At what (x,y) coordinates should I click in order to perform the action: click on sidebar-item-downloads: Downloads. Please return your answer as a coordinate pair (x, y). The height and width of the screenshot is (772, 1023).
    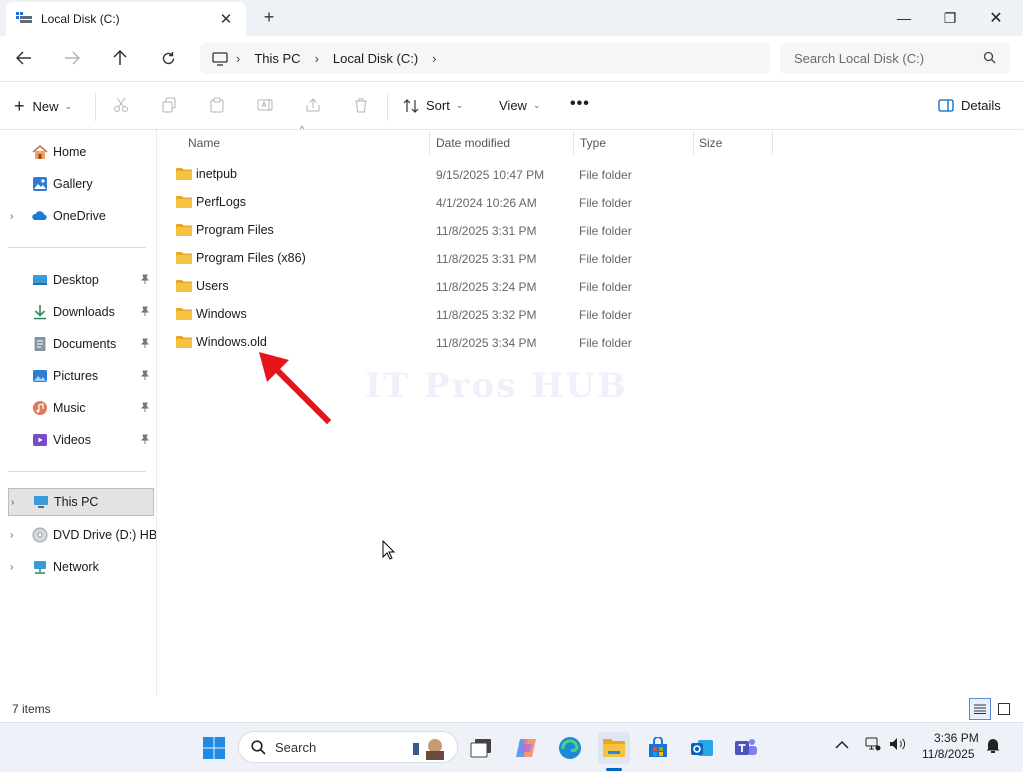
    Looking at the image, I should click on (78, 312).